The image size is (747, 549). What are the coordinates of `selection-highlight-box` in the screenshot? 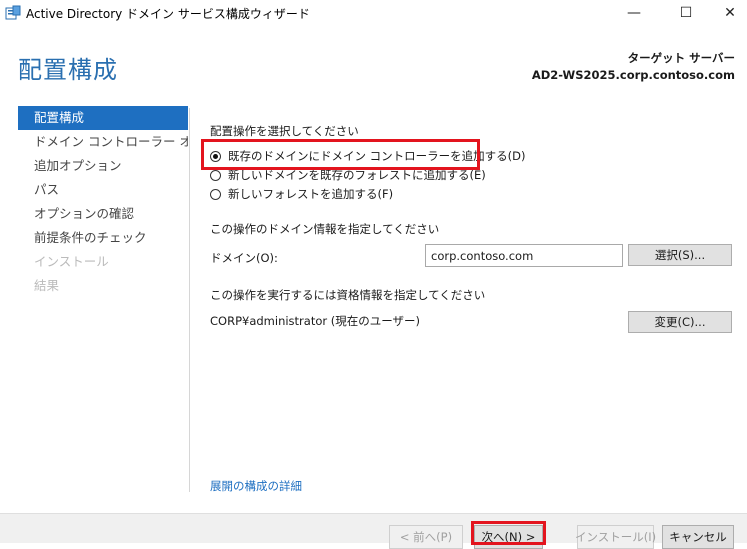 It's located at (340, 154).